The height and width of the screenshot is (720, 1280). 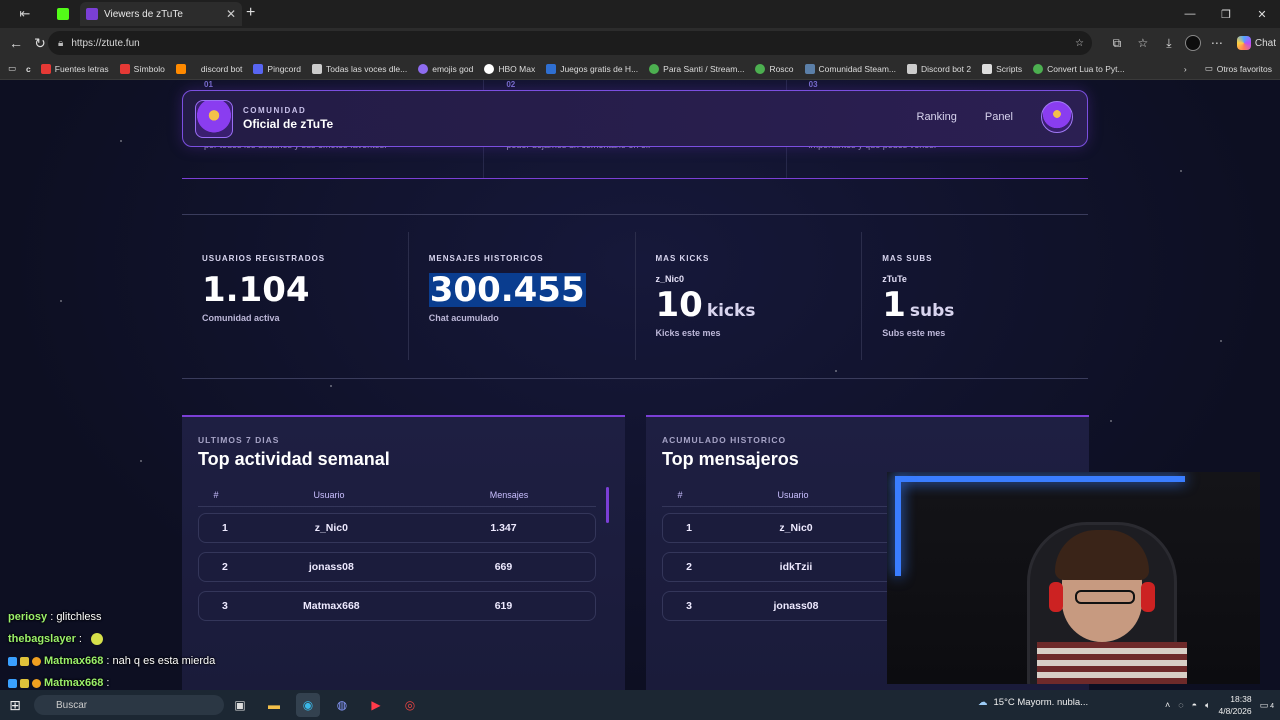 What do you see at coordinates (1267, 705) in the screenshot?
I see `notifications-icon: ▭ 4` at bounding box center [1267, 705].